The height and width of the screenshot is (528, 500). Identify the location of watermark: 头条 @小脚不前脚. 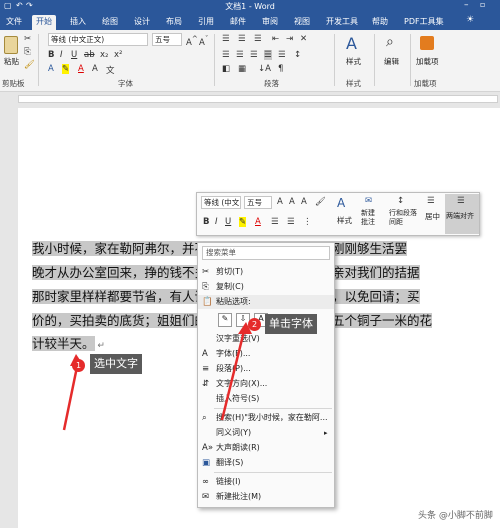
(455, 516).